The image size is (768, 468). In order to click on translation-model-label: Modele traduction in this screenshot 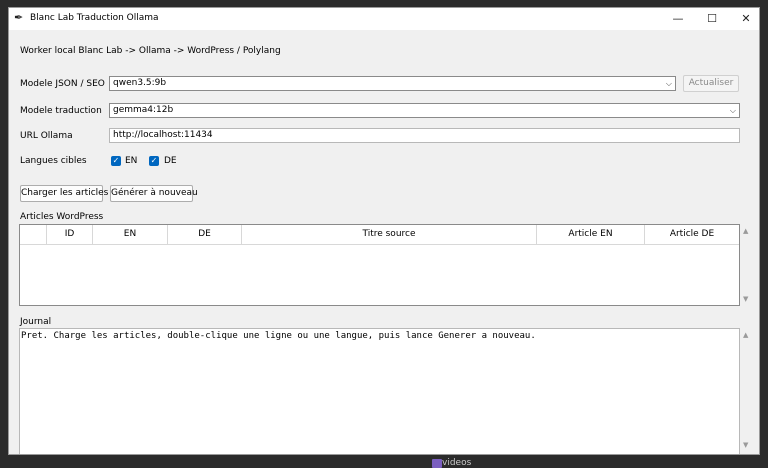, I will do `click(61, 111)`.